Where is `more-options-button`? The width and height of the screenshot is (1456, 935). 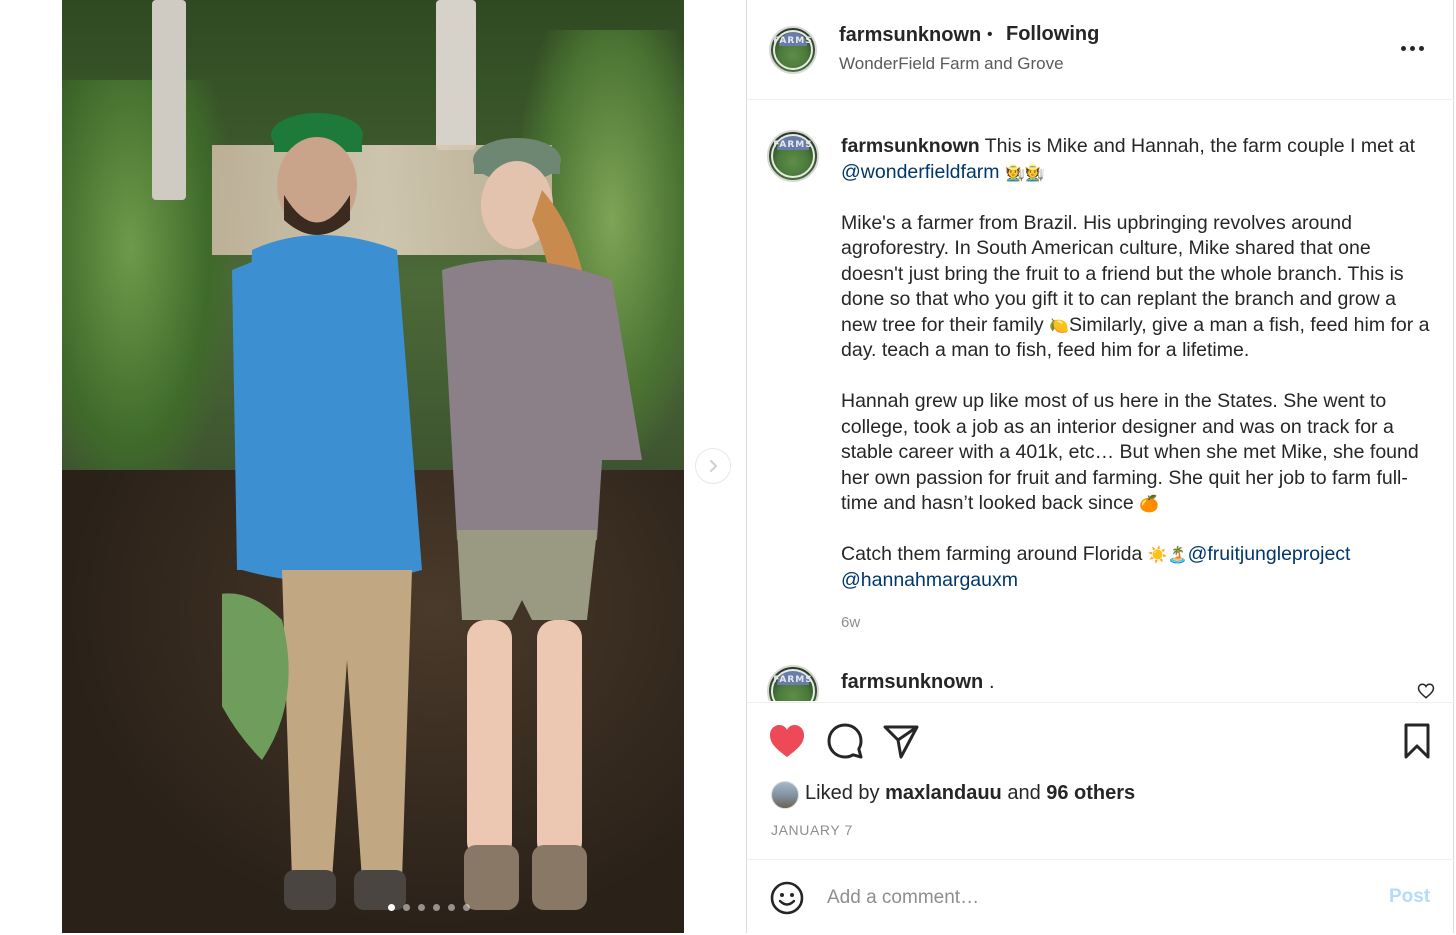
more-options-button is located at coordinates (1415, 49).